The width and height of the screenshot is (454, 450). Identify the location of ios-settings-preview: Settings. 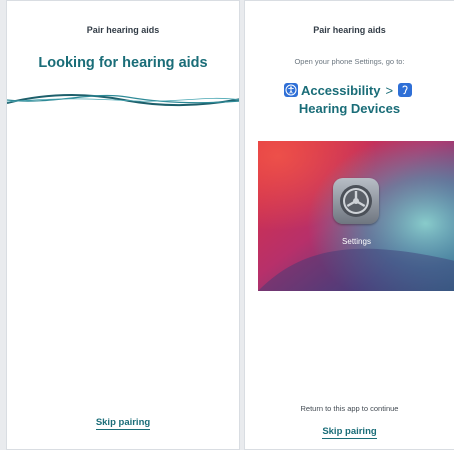
(356, 216).